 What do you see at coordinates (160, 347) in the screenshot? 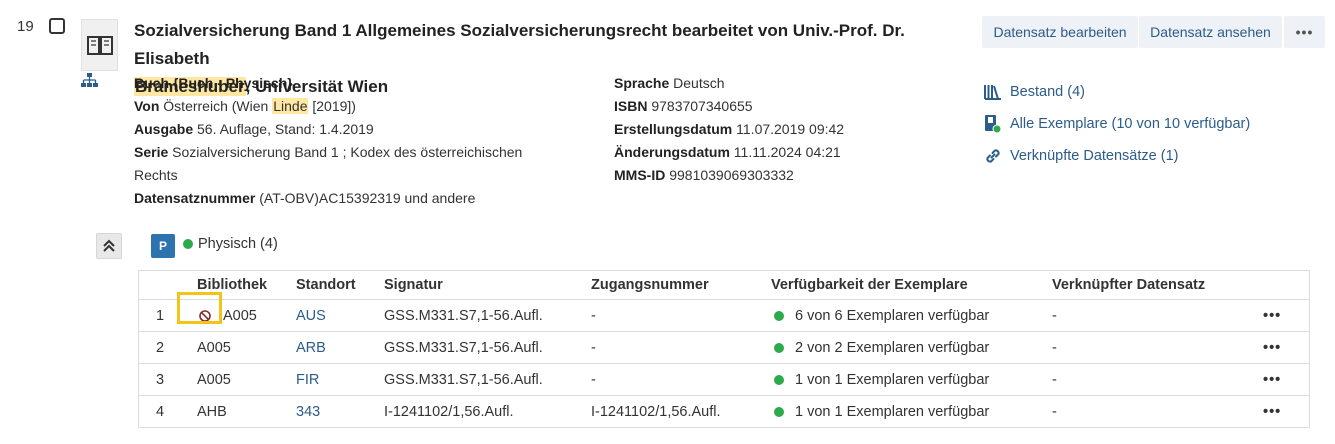
I see `row-number: 2` at bounding box center [160, 347].